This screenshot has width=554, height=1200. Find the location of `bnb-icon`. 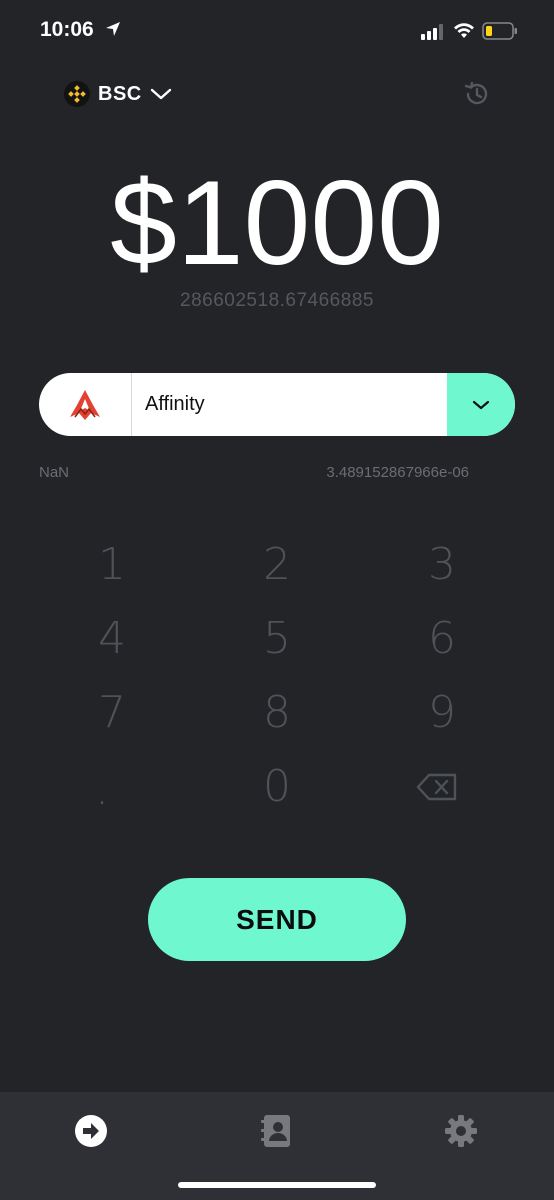

bnb-icon is located at coordinates (77, 94).